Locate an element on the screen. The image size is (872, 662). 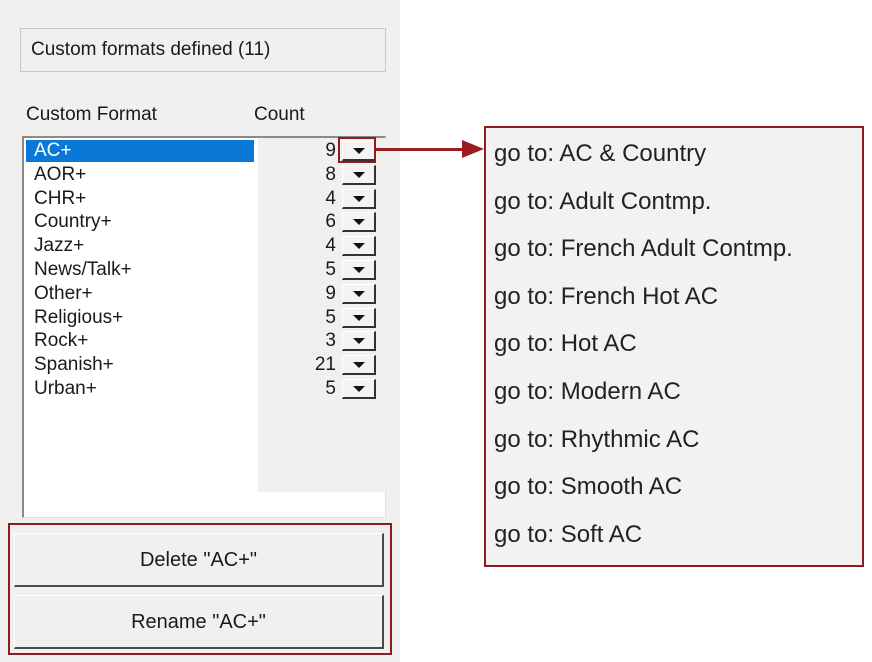
list-item: Urban+ 5 is located at coordinates (205, 389).